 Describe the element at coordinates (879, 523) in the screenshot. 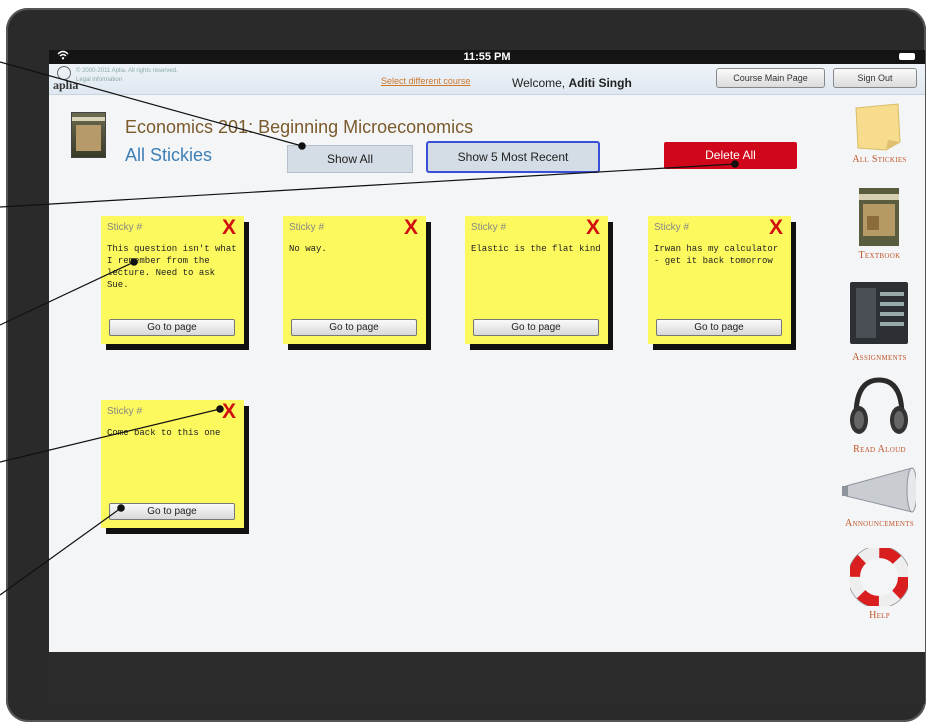

I see `sidebar-label: Announcements` at that location.